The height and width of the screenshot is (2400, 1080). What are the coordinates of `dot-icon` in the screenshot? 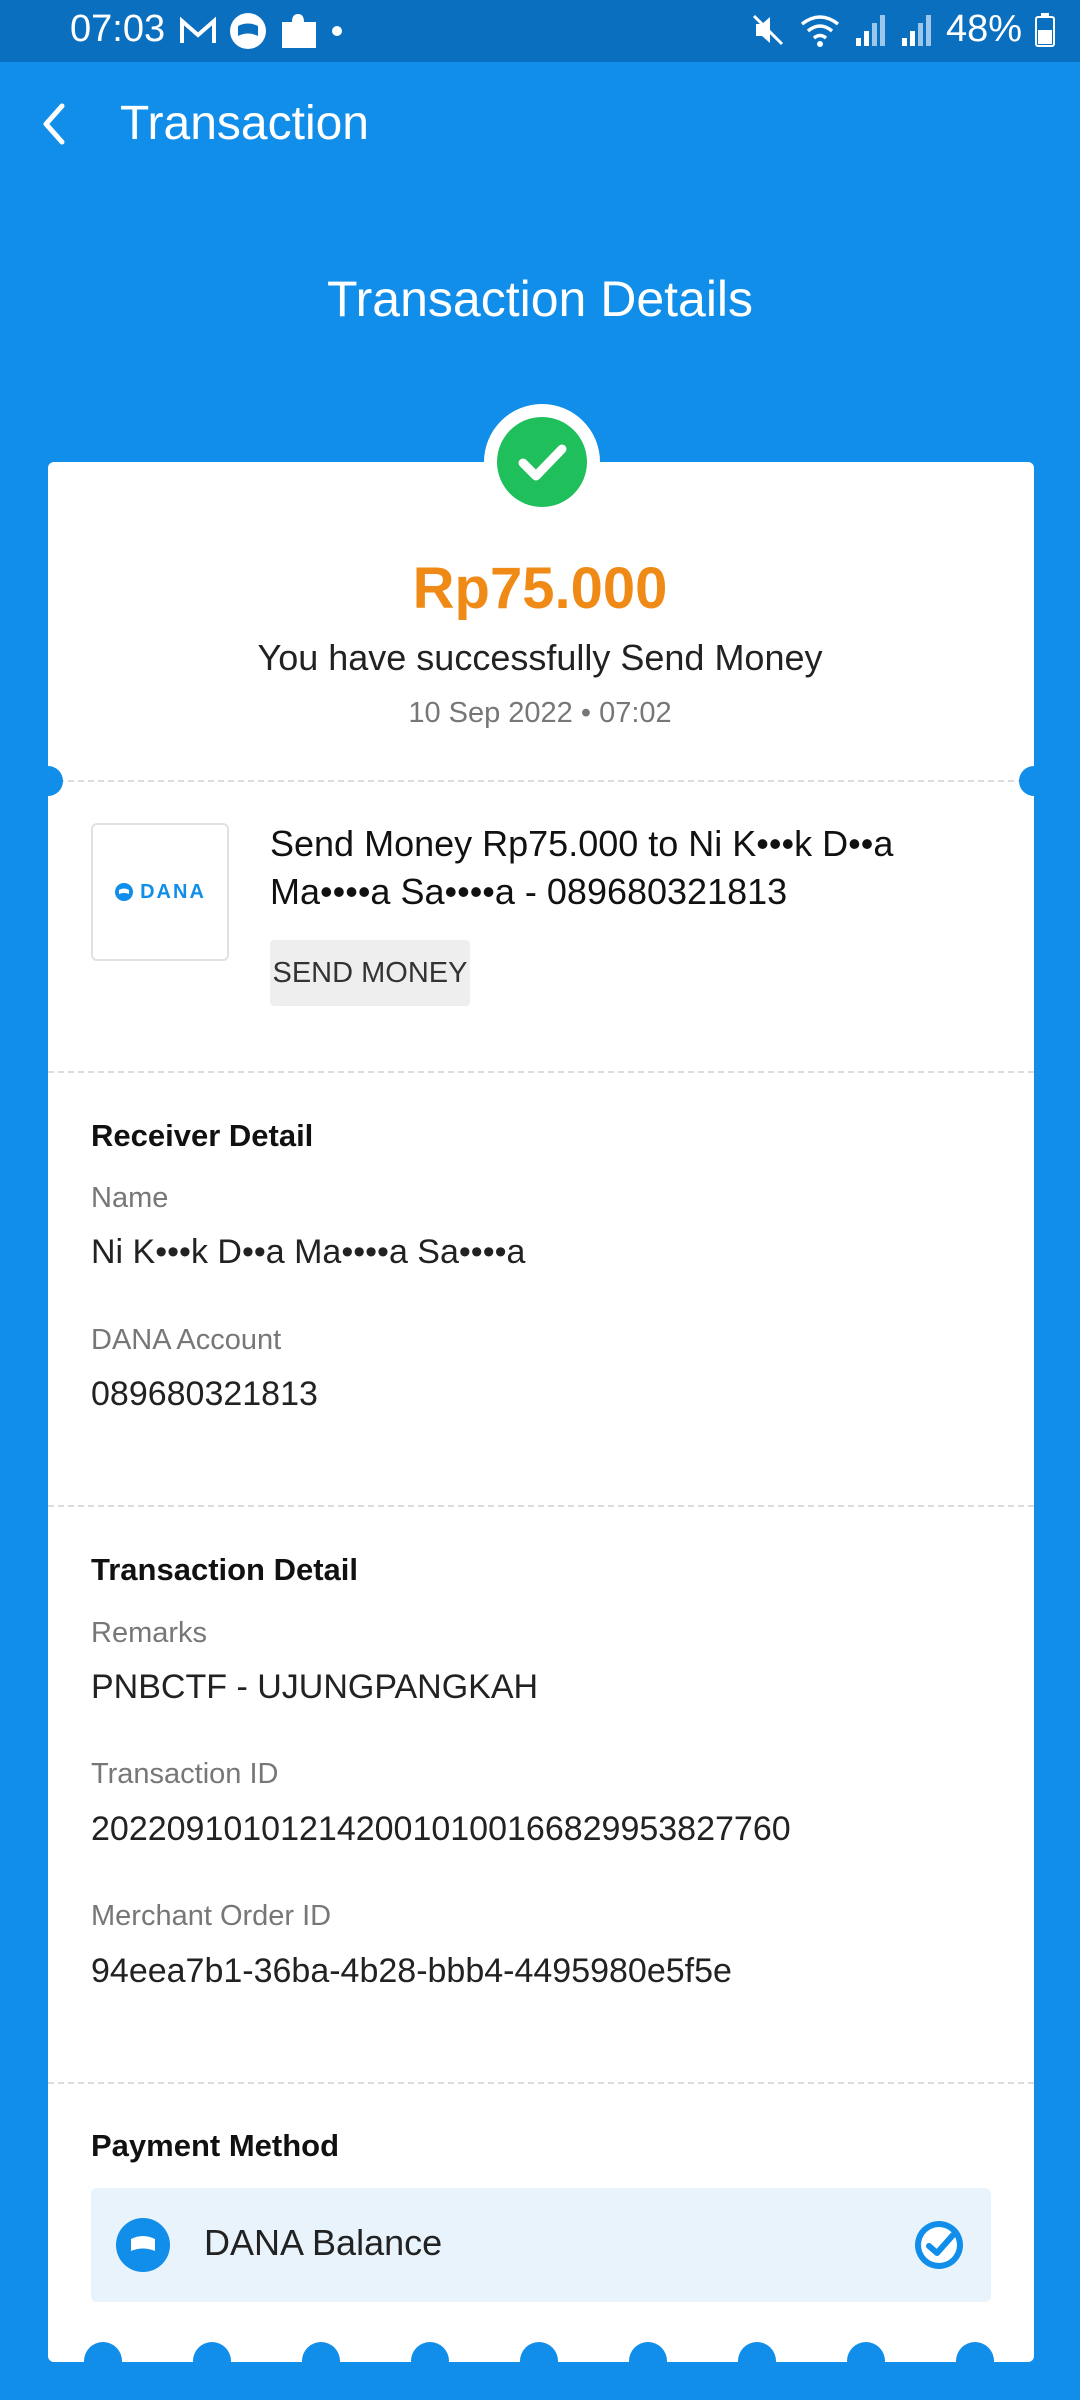 It's located at (337, 31).